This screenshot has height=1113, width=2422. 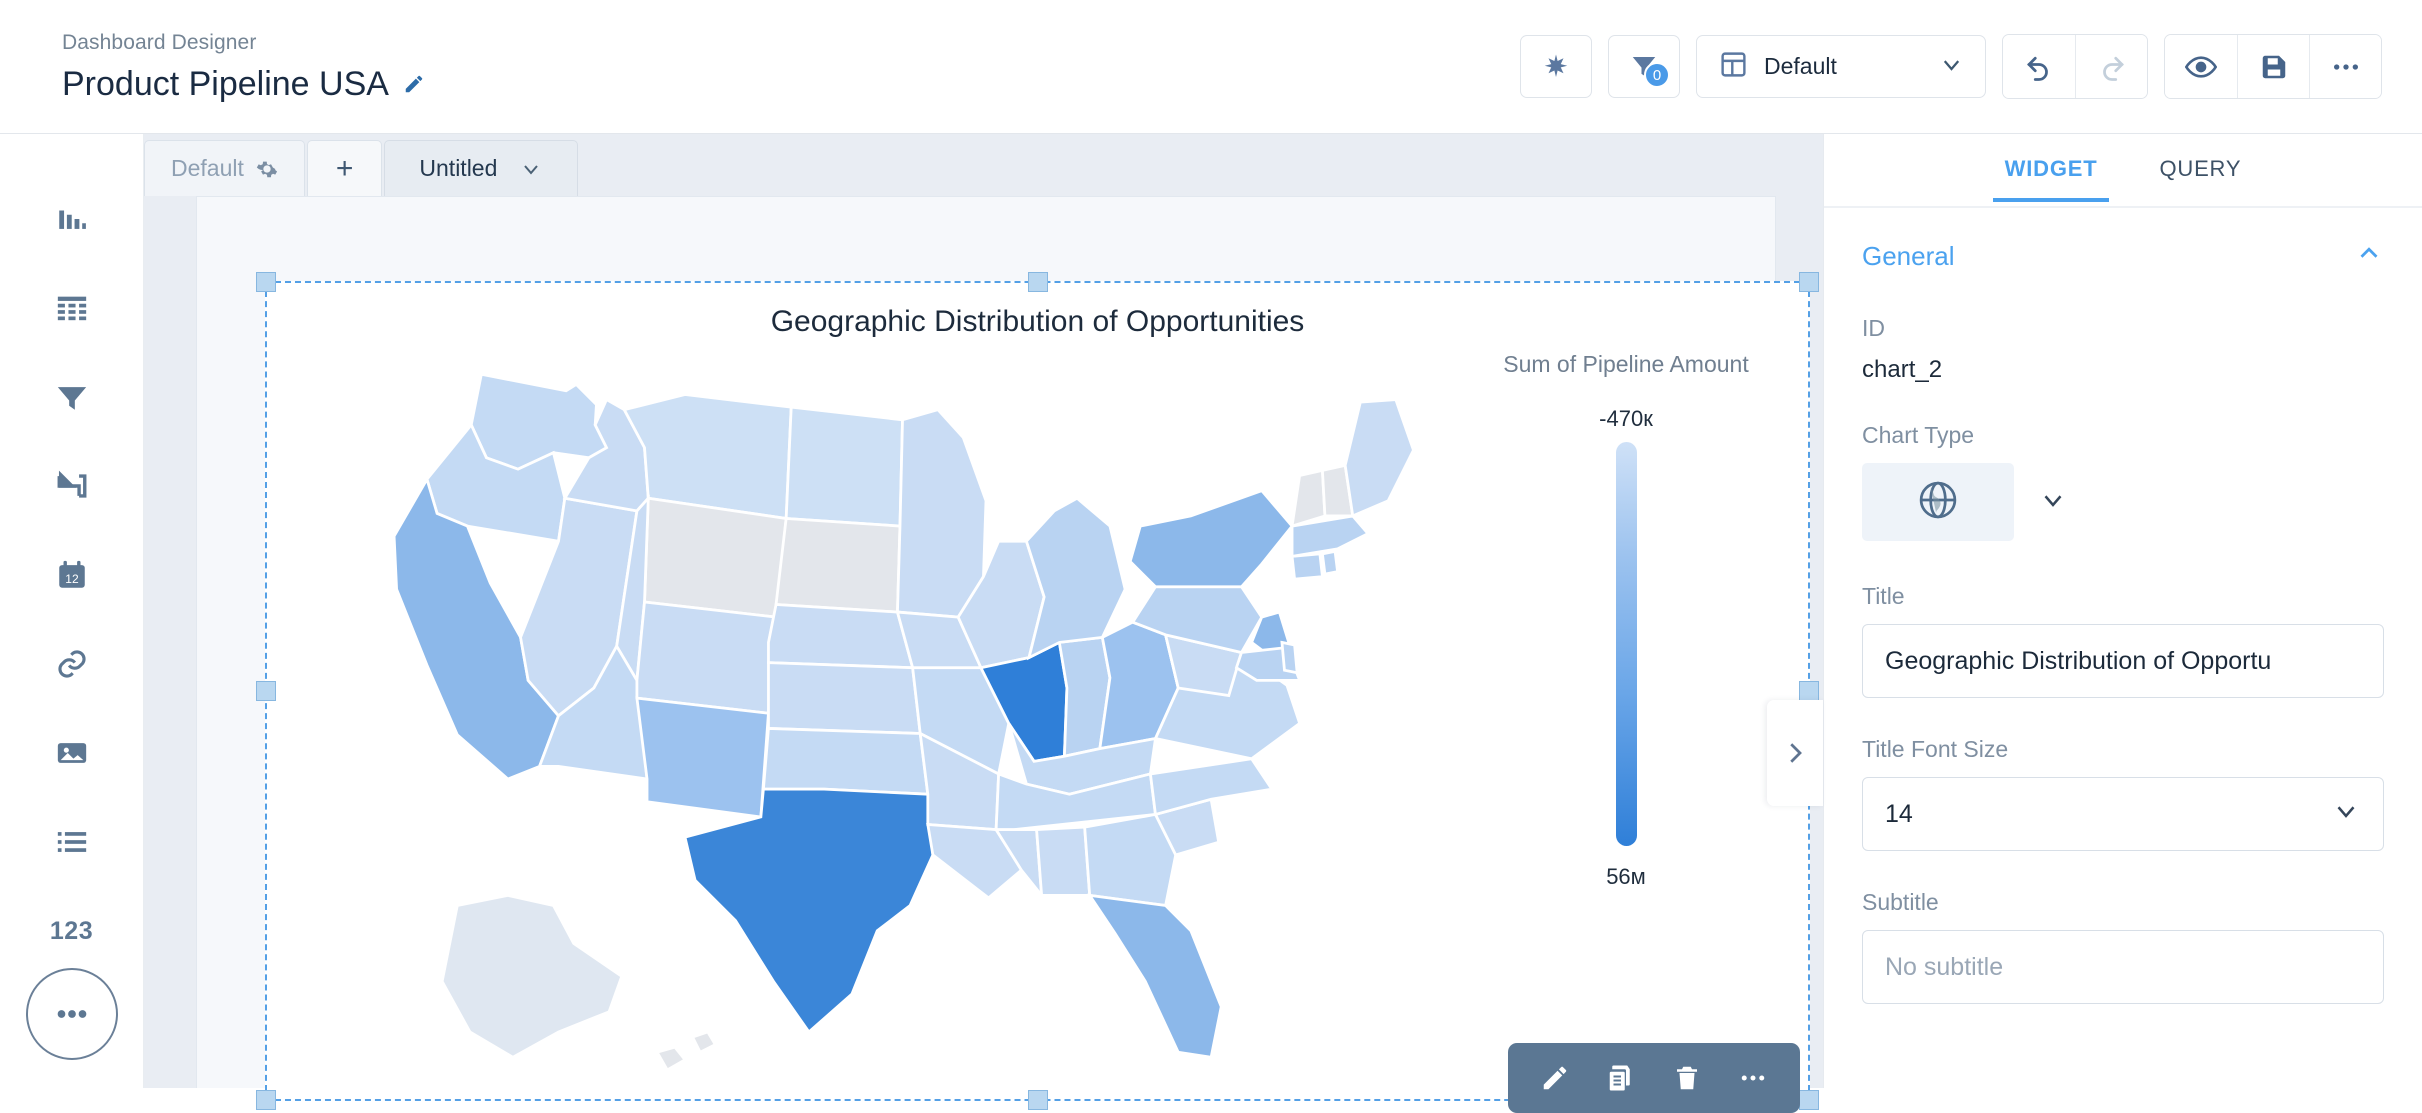 I want to click on title-block: Dashboard Designer Product Pipeline USA, so click(x=230, y=66).